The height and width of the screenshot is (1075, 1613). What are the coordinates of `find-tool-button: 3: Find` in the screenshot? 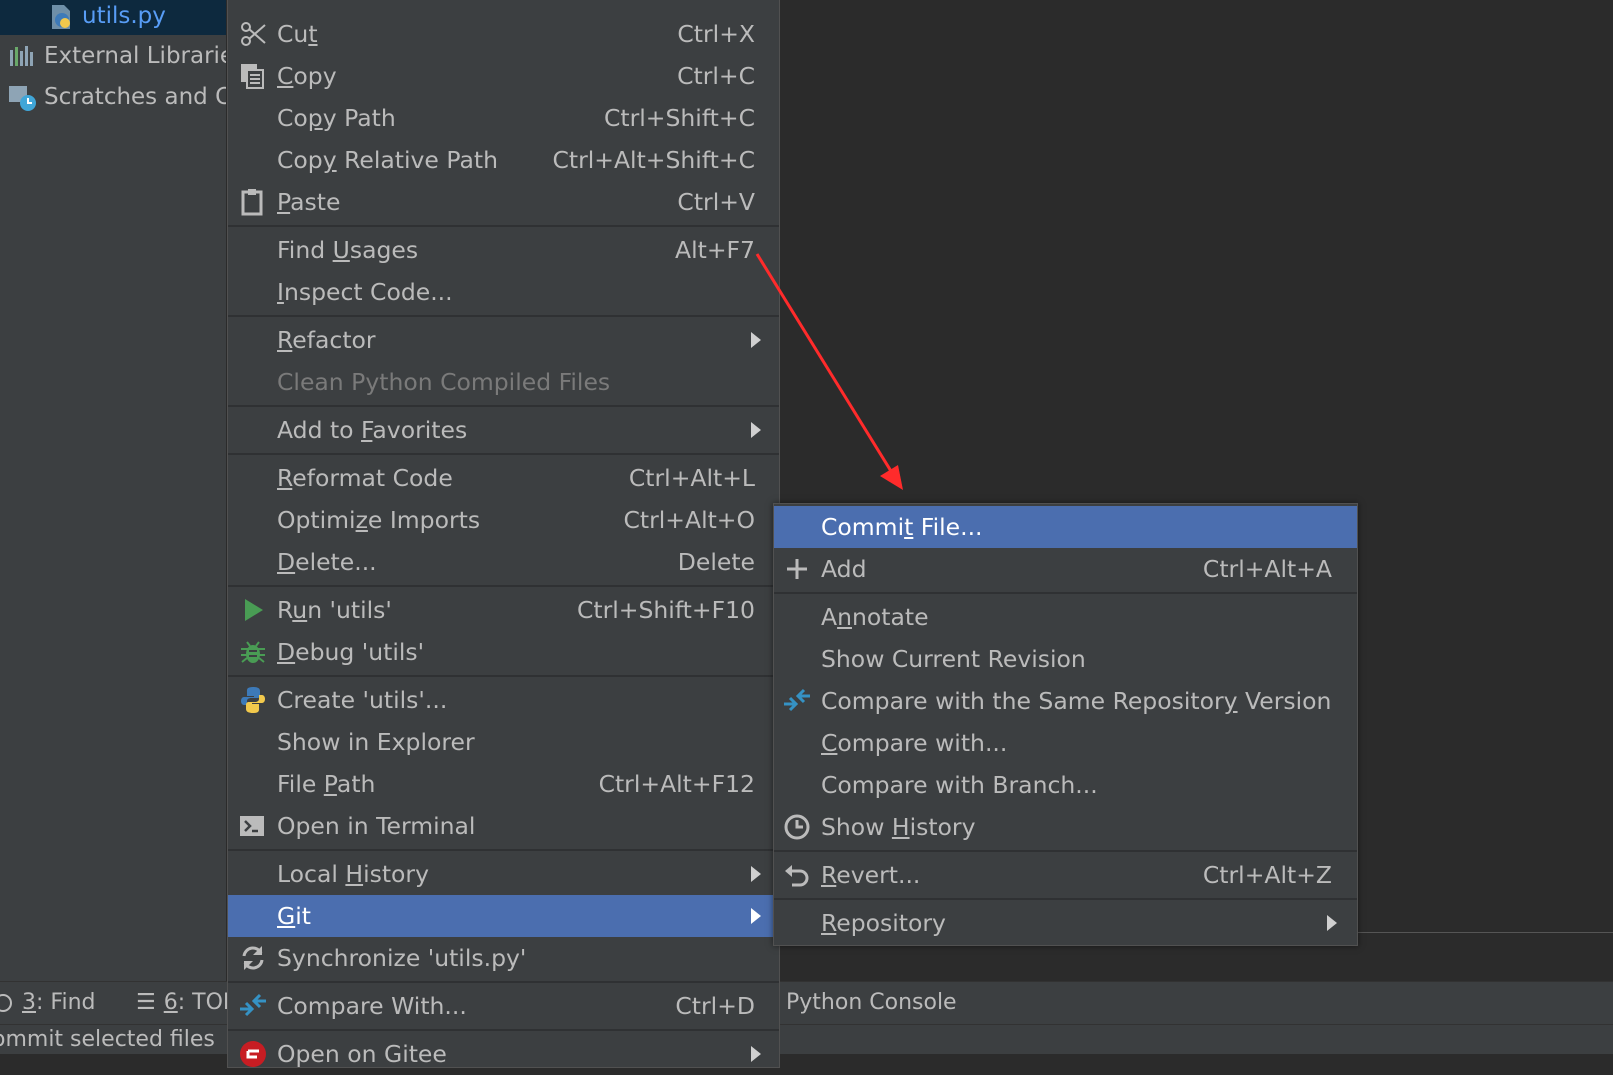 It's located at (47, 1003).